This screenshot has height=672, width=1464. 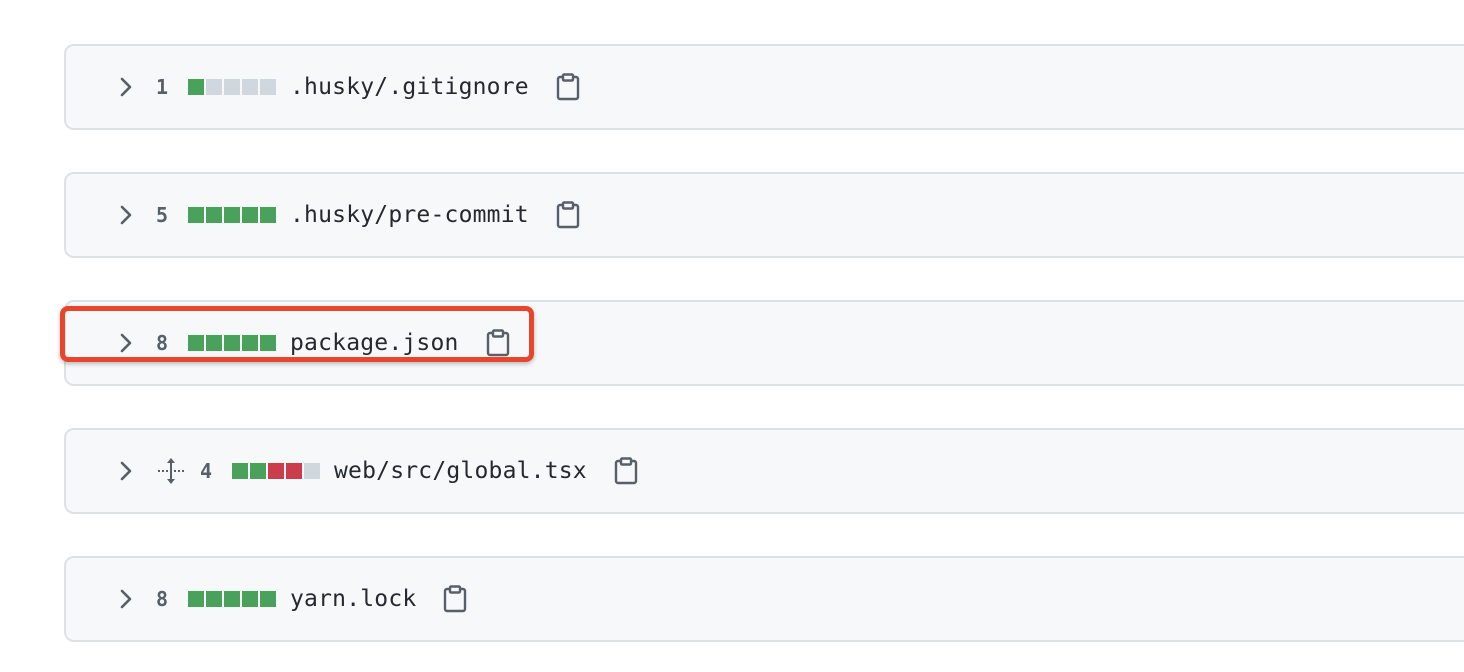 What do you see at coordinates (764, 471) in the screenshot?
I see `file-header: 4 web/src/global.tsx` at bounding box center [764, 471].